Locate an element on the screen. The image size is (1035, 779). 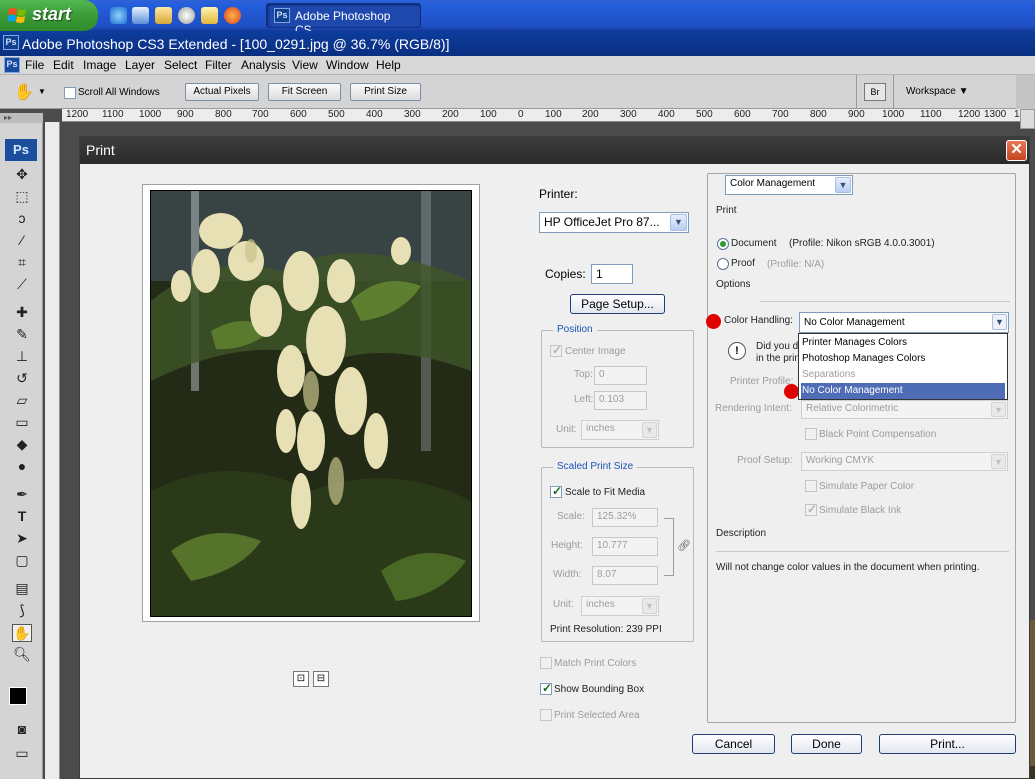
zoom-tool-icon: 🔍︎ is located at coordinates (22, 655).